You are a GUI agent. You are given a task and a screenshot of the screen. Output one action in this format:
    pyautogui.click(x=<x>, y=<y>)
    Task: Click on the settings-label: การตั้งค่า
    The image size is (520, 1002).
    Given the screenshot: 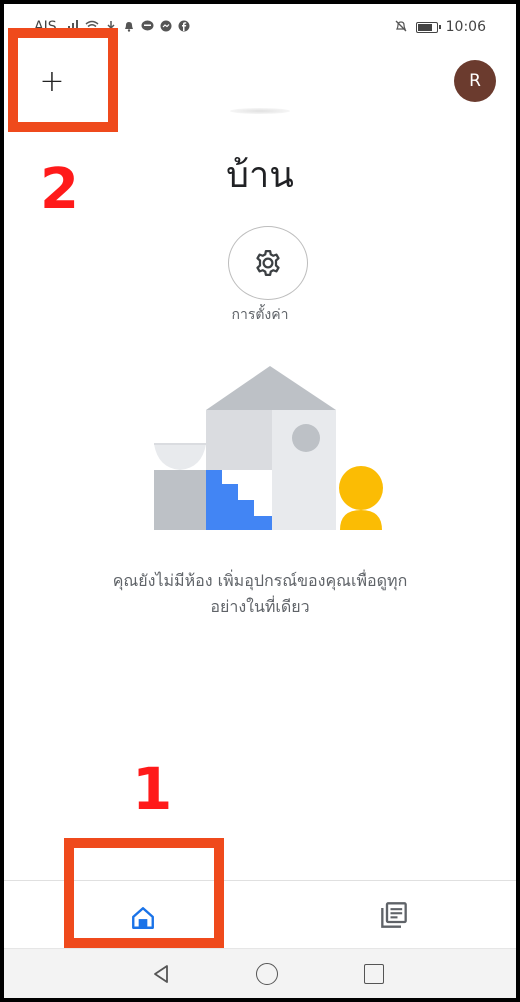 What is the action you would take?
    pyautogui.click(x=260, y=315)
    